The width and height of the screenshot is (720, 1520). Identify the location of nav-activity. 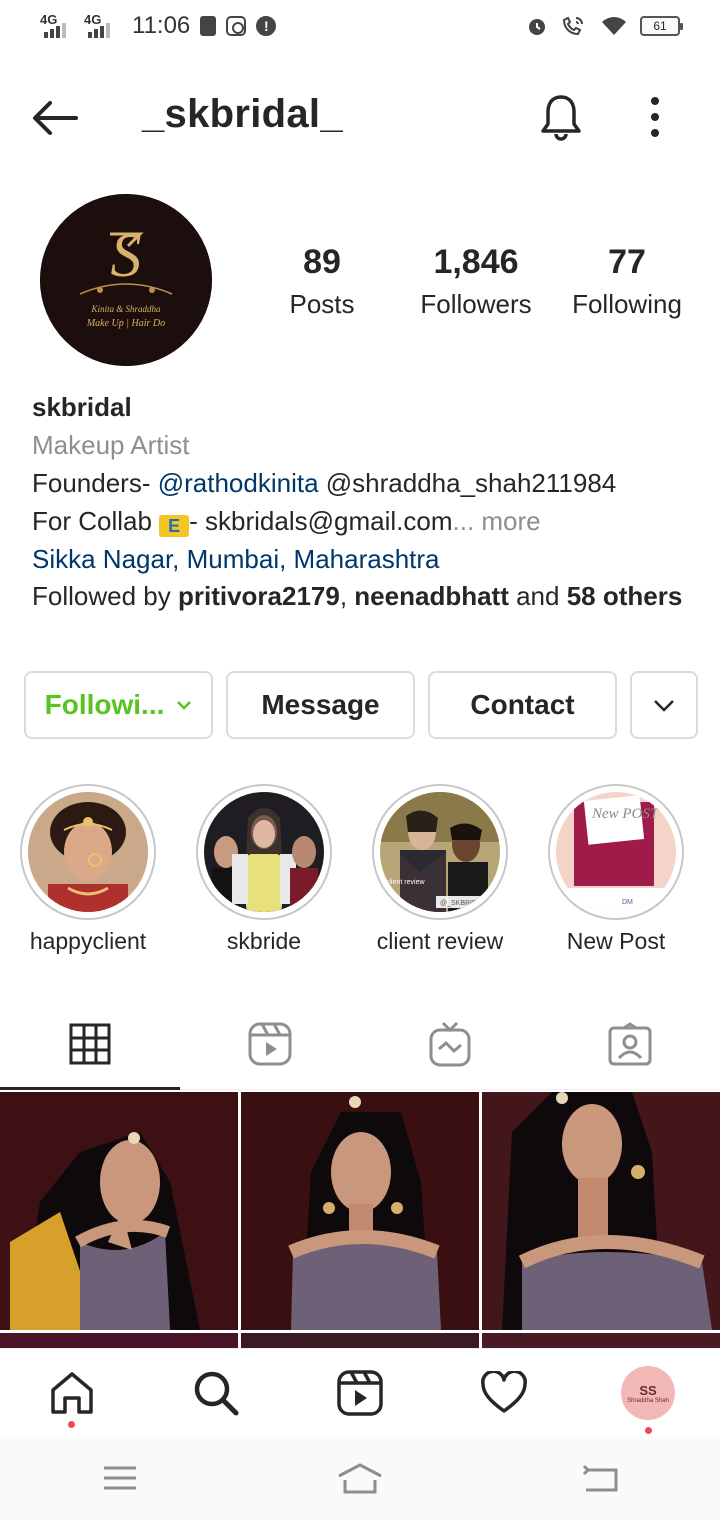
(504, 1393).